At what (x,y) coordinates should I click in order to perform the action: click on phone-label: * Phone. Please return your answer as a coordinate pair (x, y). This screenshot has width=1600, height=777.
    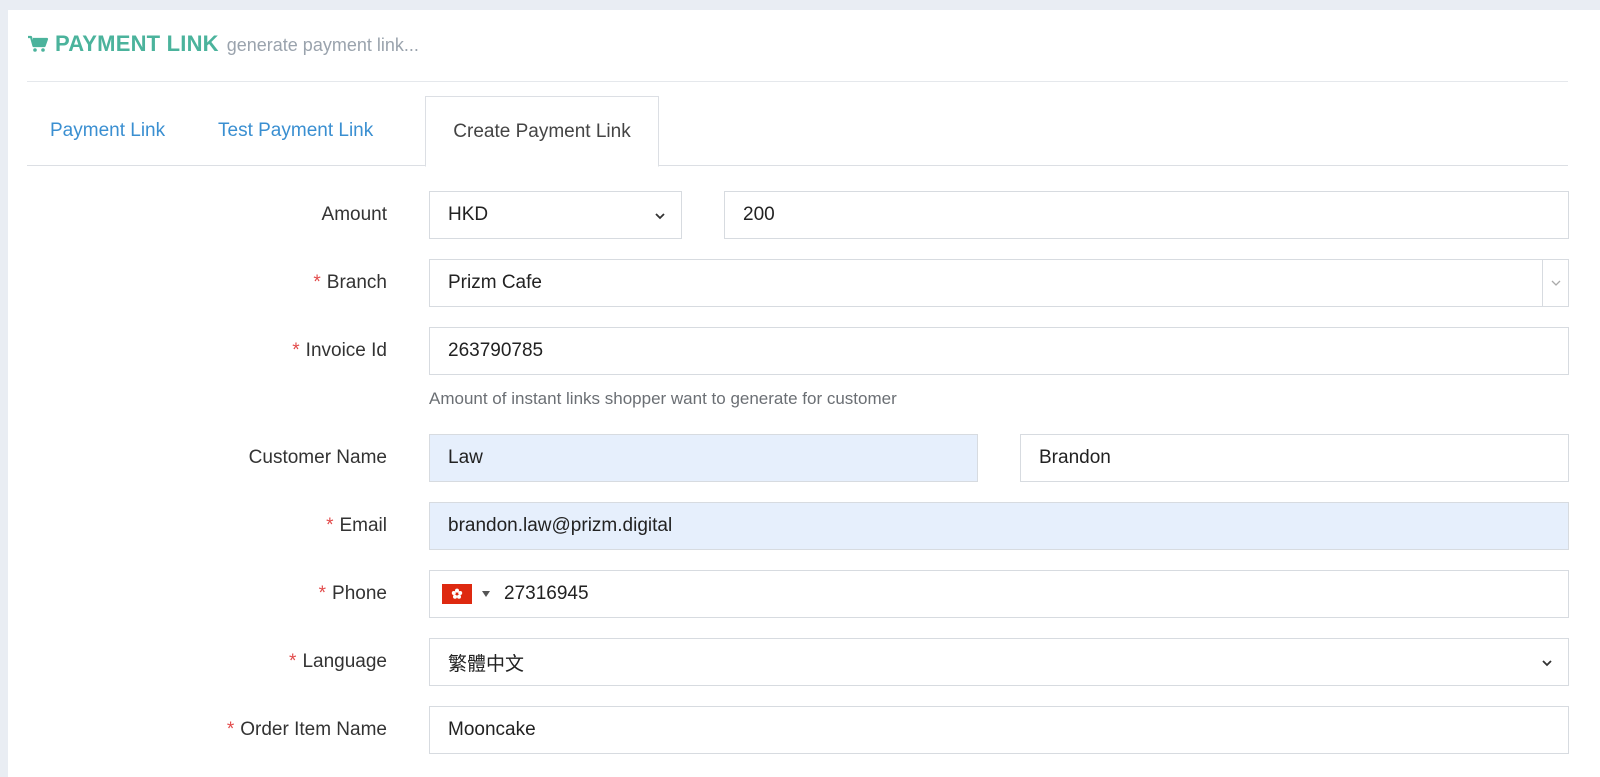
    Looking at the image, I should click on (352, 593).